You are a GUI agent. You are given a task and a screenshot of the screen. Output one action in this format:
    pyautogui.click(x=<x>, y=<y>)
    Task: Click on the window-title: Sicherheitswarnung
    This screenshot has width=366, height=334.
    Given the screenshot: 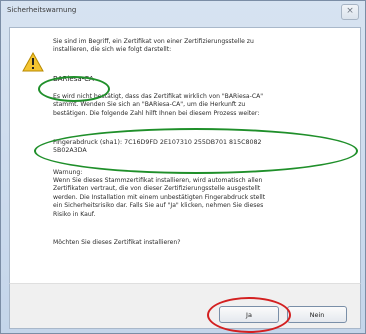 What is the action you would take?
    pyautogui.click(x=42, y=10)
    